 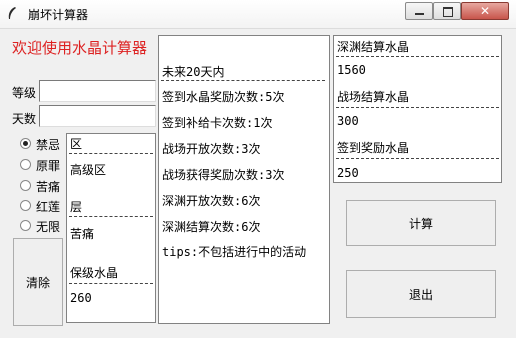 What do you see at coordinates (81, 298) in the screenshot?
I see `floor-crystal-value: 260` at bounding box center [81, 298].